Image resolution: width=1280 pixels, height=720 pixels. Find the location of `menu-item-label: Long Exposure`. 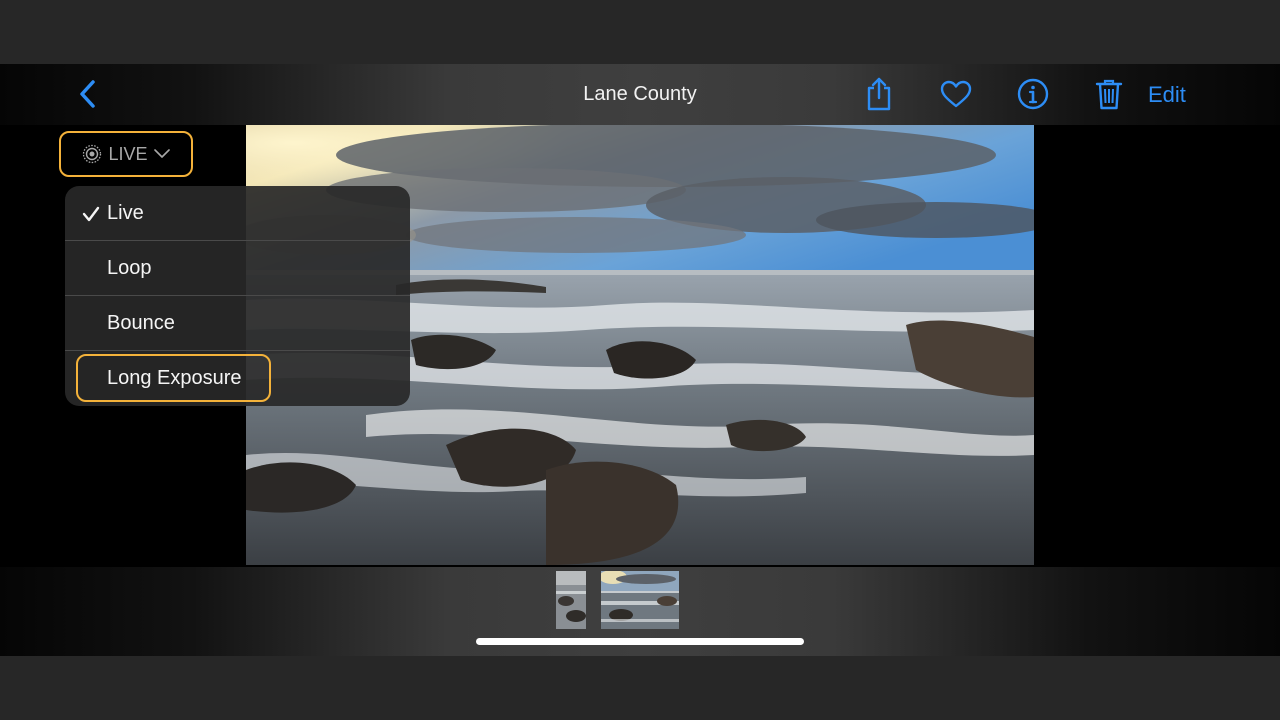

menu-item-label: Long Exposure is located at coordinates (174, 378).